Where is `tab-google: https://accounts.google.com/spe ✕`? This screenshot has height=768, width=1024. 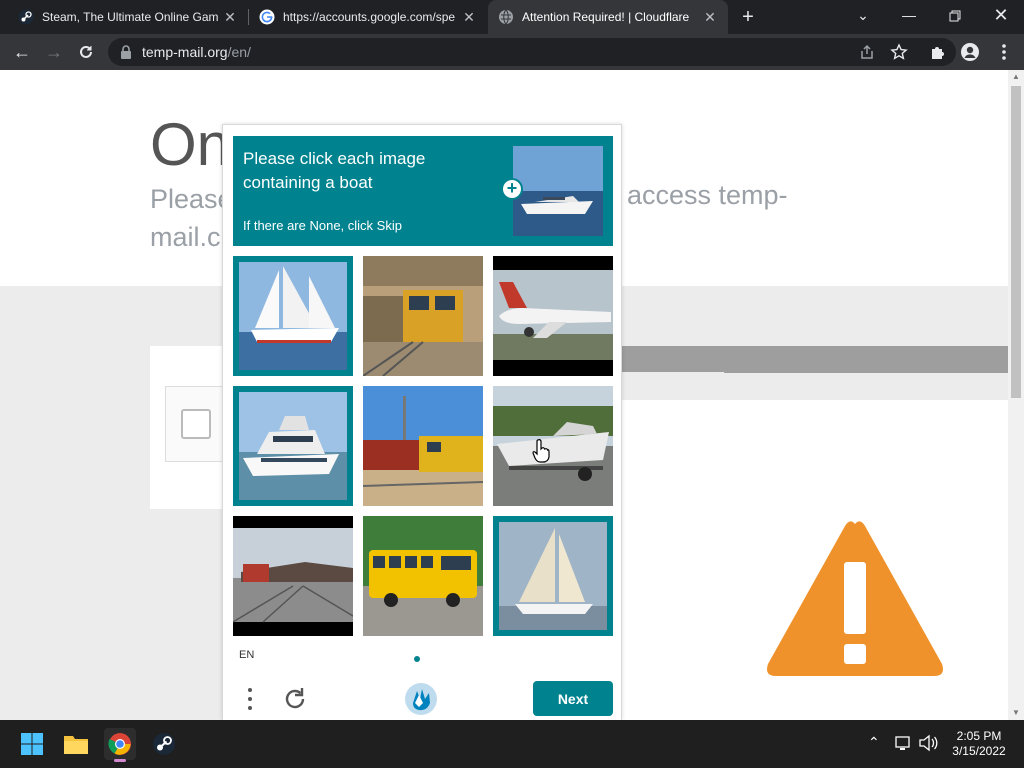 tab-google: https://accounts.google.com/spe ✕ is located at coordinates (368, 17).